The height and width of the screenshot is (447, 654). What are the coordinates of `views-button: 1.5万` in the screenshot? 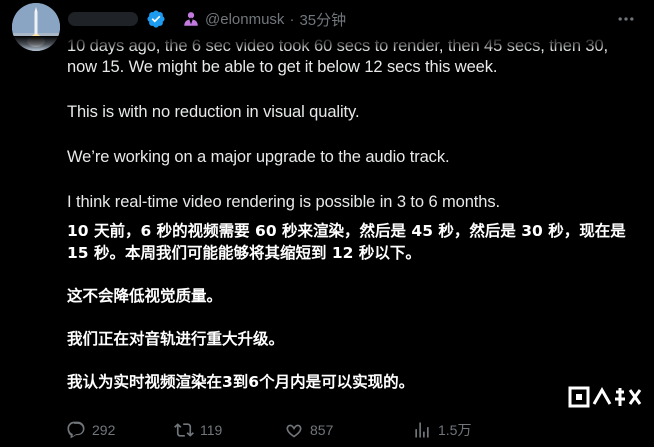 It's located at (452, 430).